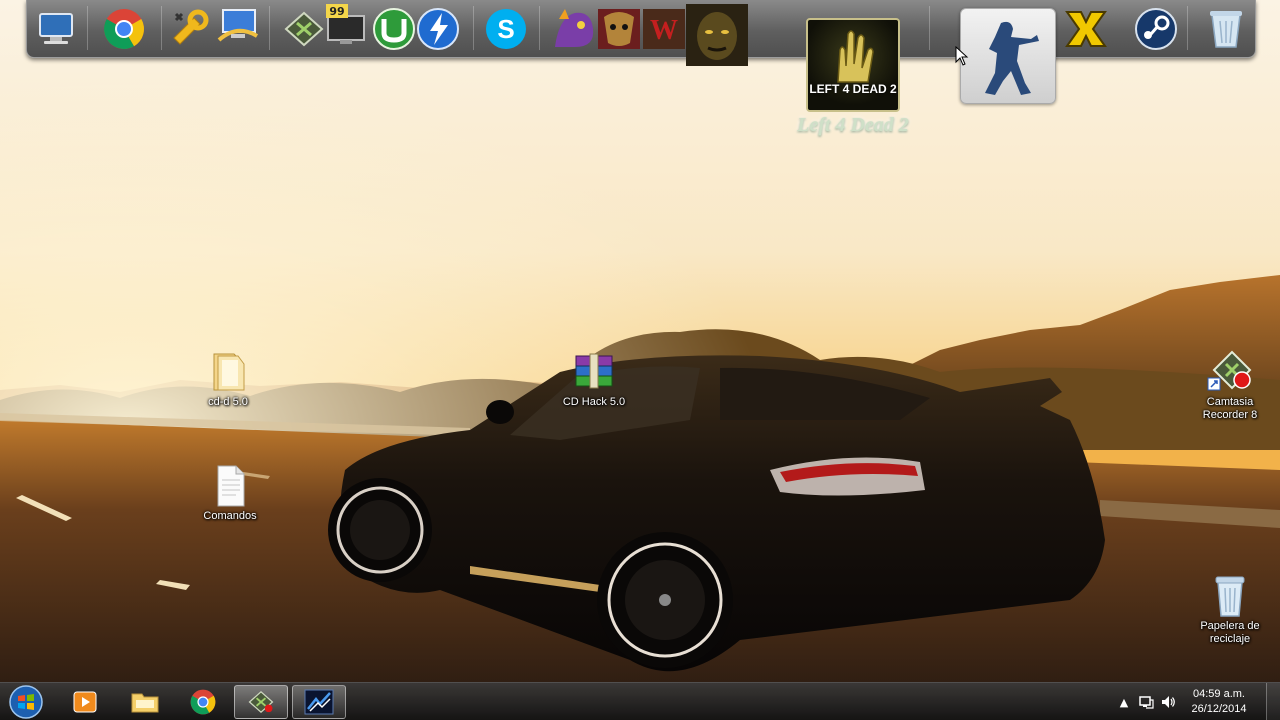  What do you see at coordinates (190, 29) in the screenshot?
I see `tools-icon` at bounding box center [190, 29].